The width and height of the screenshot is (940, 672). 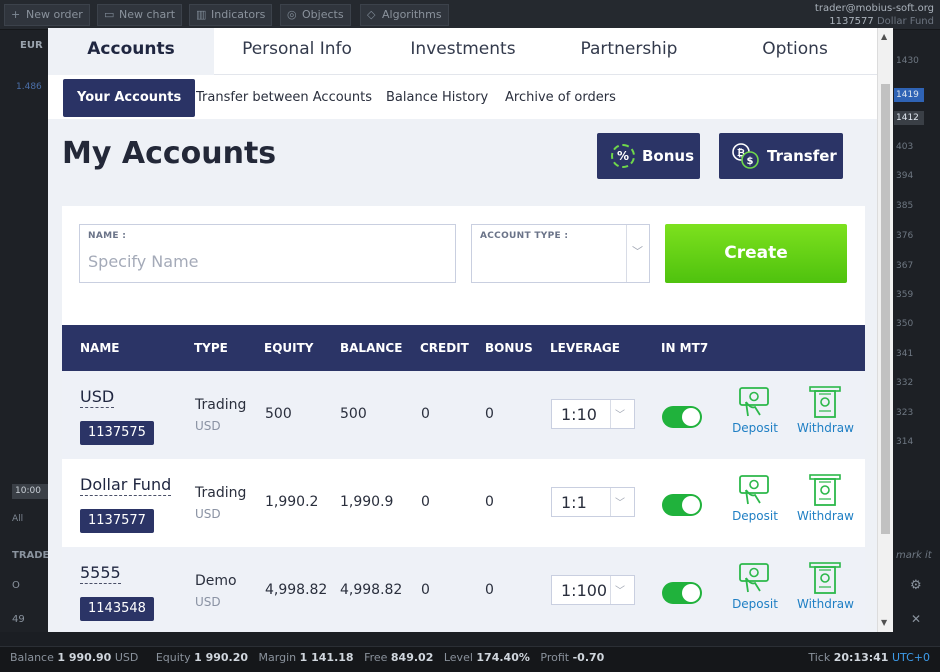 What do you see at coordinates (795, 51) in the screenshot?
I see `tab-options: Options` at bounding box center [795, 51].